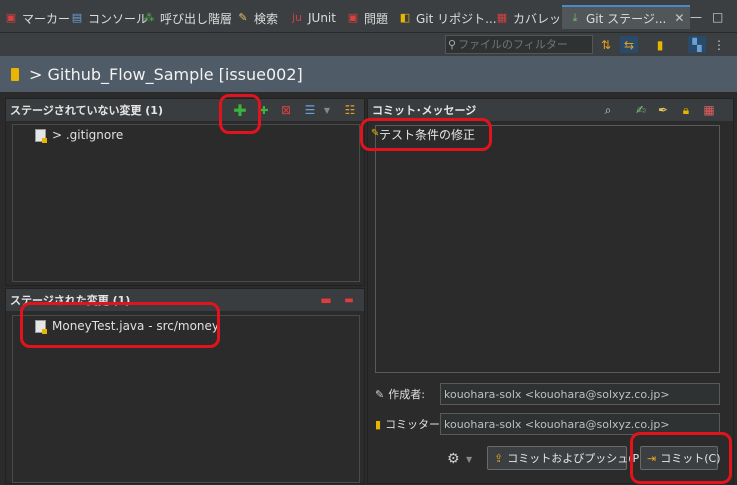  I want to click on layout-toggle-icon: ▚, so click(697, 44).